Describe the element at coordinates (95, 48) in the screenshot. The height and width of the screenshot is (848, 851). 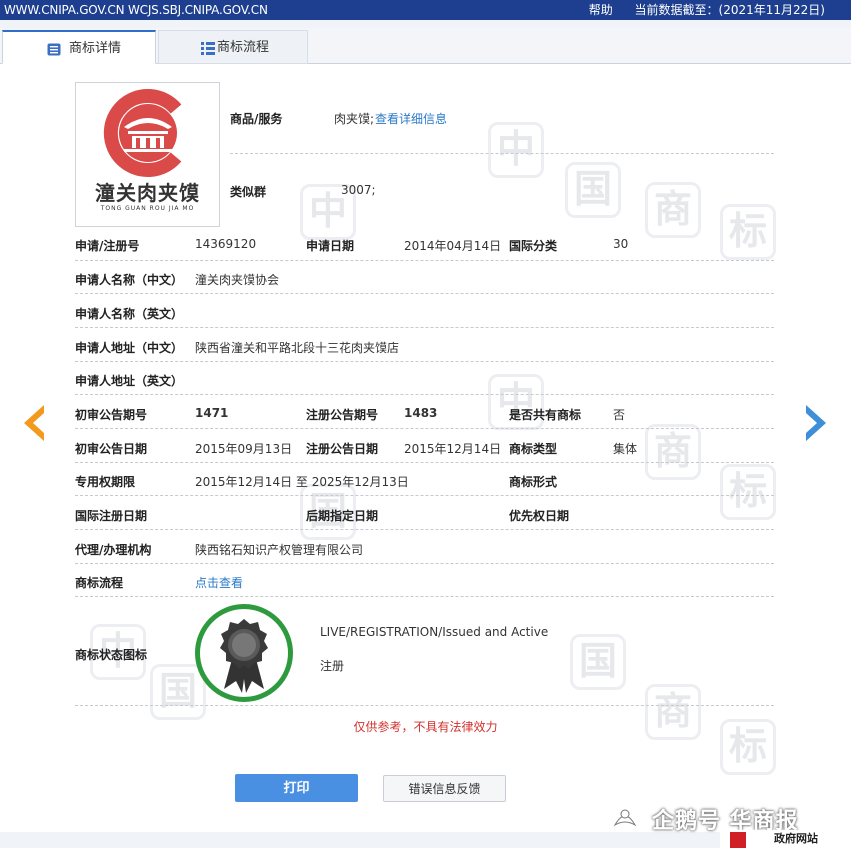
I see `tab-label: 商标详情` at that location.